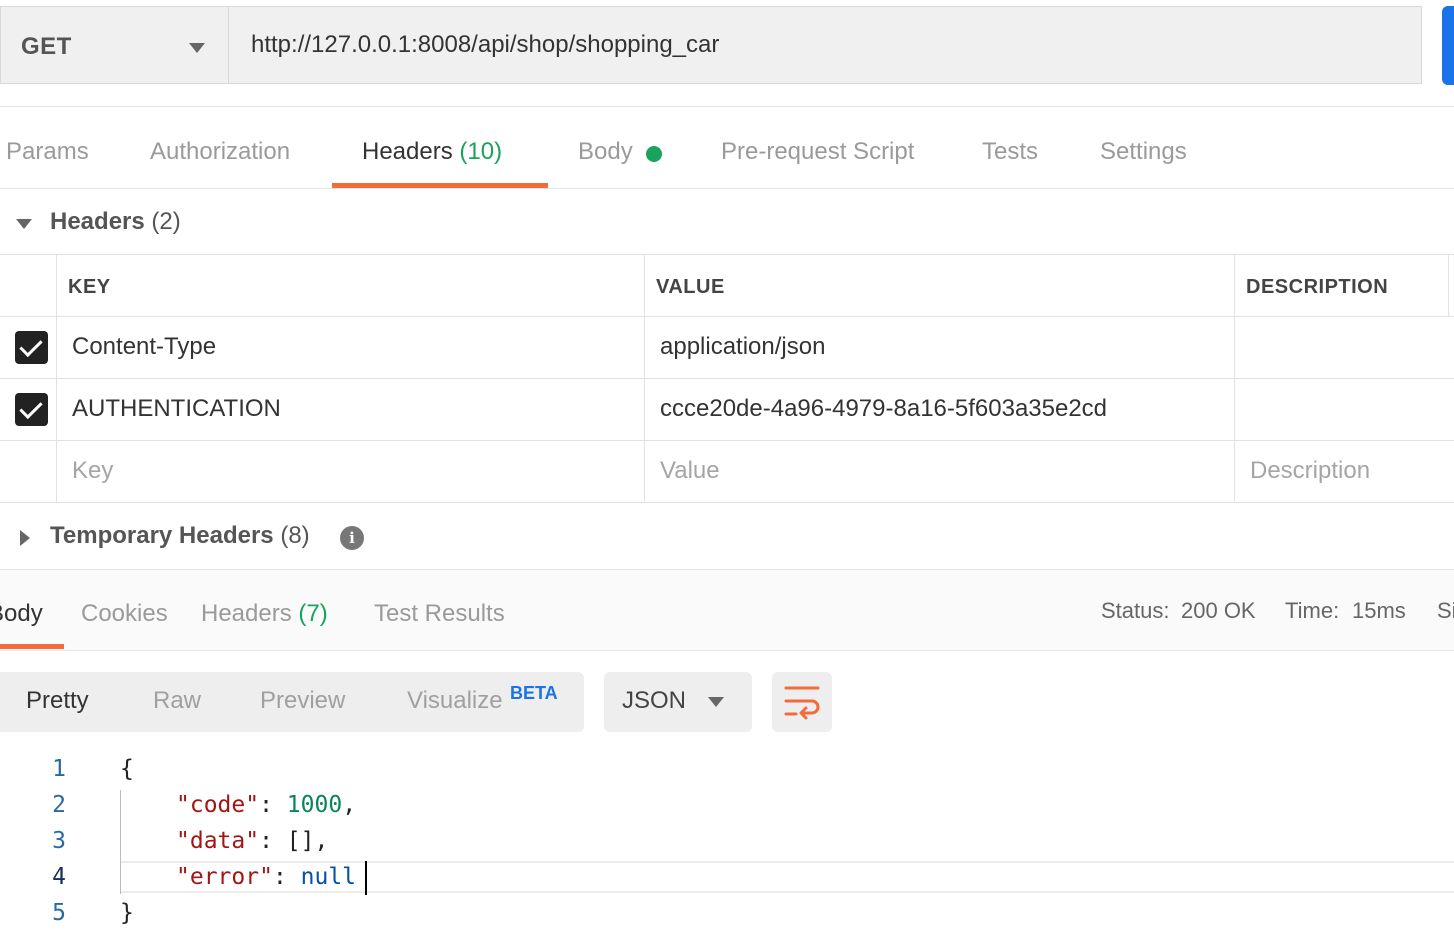 This screenshot has height=934, width=1454. I want to click on wrap-lines-icon, so click(802, 703).